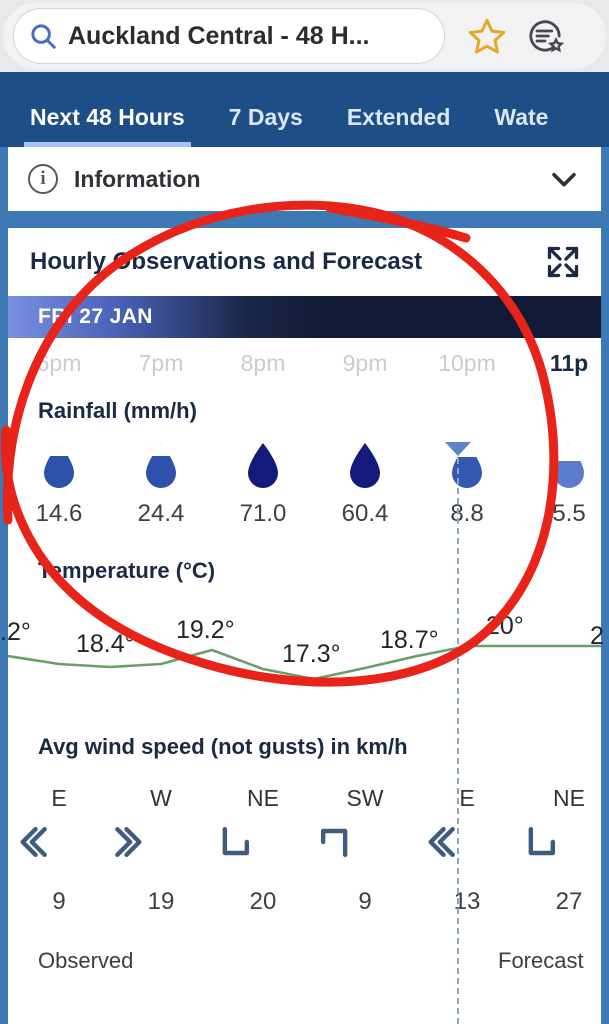  What do you see at coordinates (95, 316) in the screenshot?
I see `date-label: FRI 27 JAN` at bounding box center [95, 316].